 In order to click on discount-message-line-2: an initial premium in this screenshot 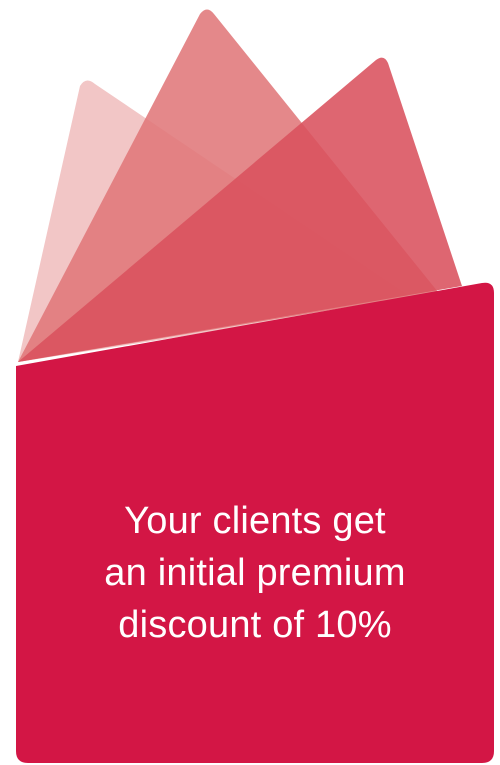, I will do `click(255, 573)`.